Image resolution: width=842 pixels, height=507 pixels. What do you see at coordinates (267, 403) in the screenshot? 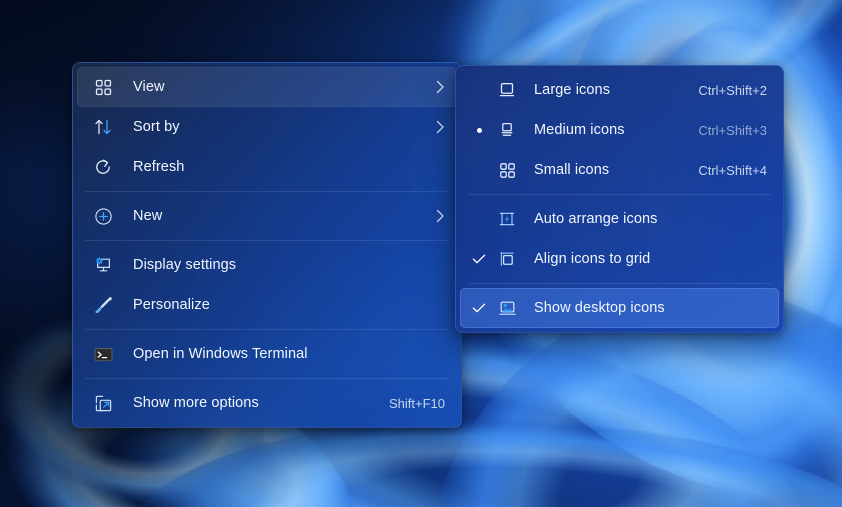
I see `menu-item-show-more-options: Show more options Shift+F10` at bounding box center [267, 403].